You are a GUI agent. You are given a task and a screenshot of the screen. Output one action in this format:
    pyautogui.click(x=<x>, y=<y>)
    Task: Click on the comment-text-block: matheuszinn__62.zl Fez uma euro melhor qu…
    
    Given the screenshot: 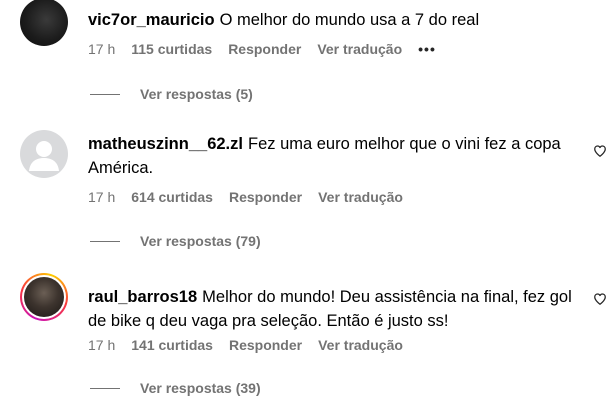 What is the action you would take?
    pyautogui.click(x=333, y=156)
    